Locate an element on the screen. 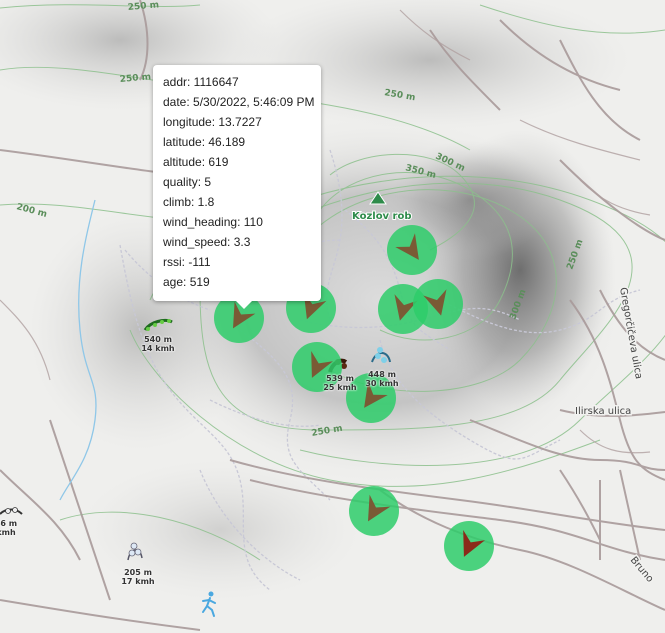 This screenshot has width=665, height=633. aircraft-altitude: 46 m is located at coordinates (9, 523).